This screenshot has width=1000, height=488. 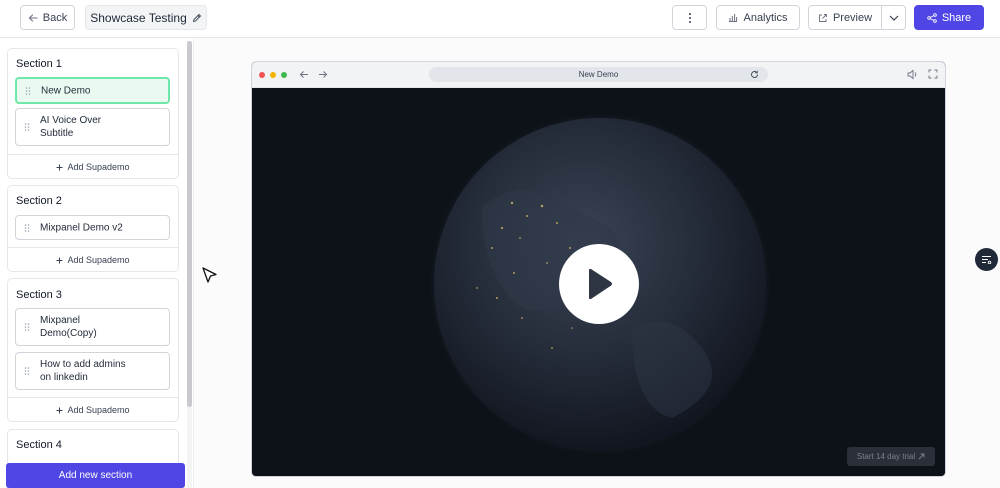 I want to click on add-new-section-label: Add new section, so click(x=95, y=475).